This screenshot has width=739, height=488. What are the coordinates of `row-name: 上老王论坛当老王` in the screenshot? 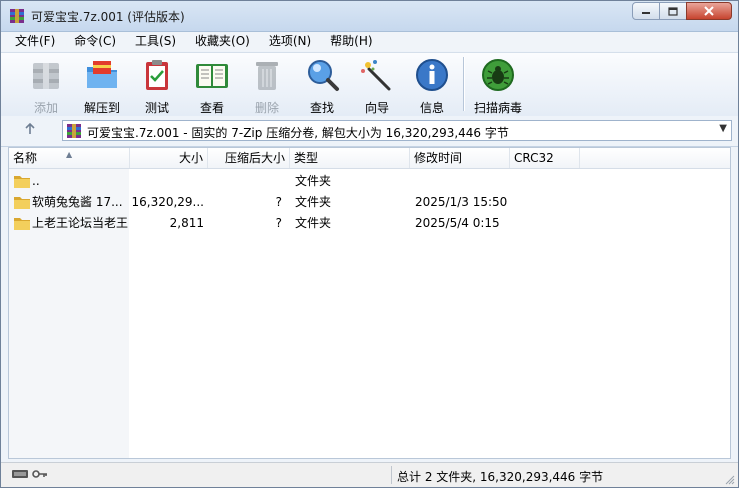 It's located at (80, 223).